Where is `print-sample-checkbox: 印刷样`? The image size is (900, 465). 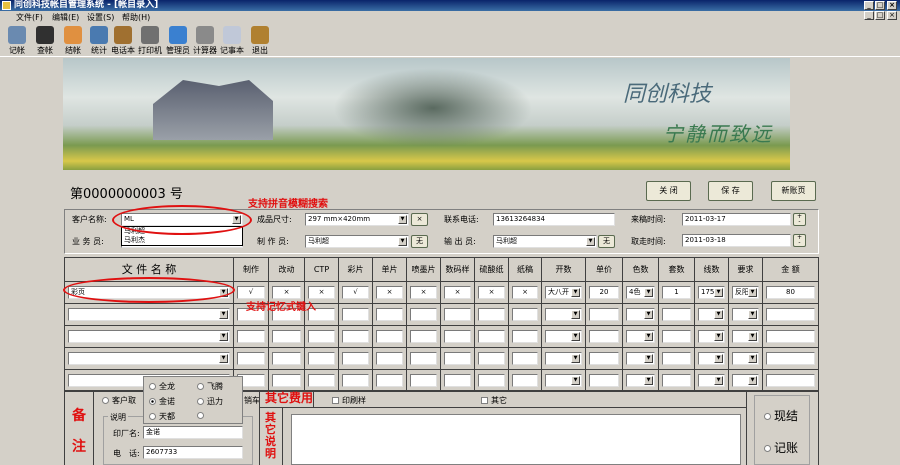
print-sample-checkbox: 印刷样 is located at coordinates (349, 400).